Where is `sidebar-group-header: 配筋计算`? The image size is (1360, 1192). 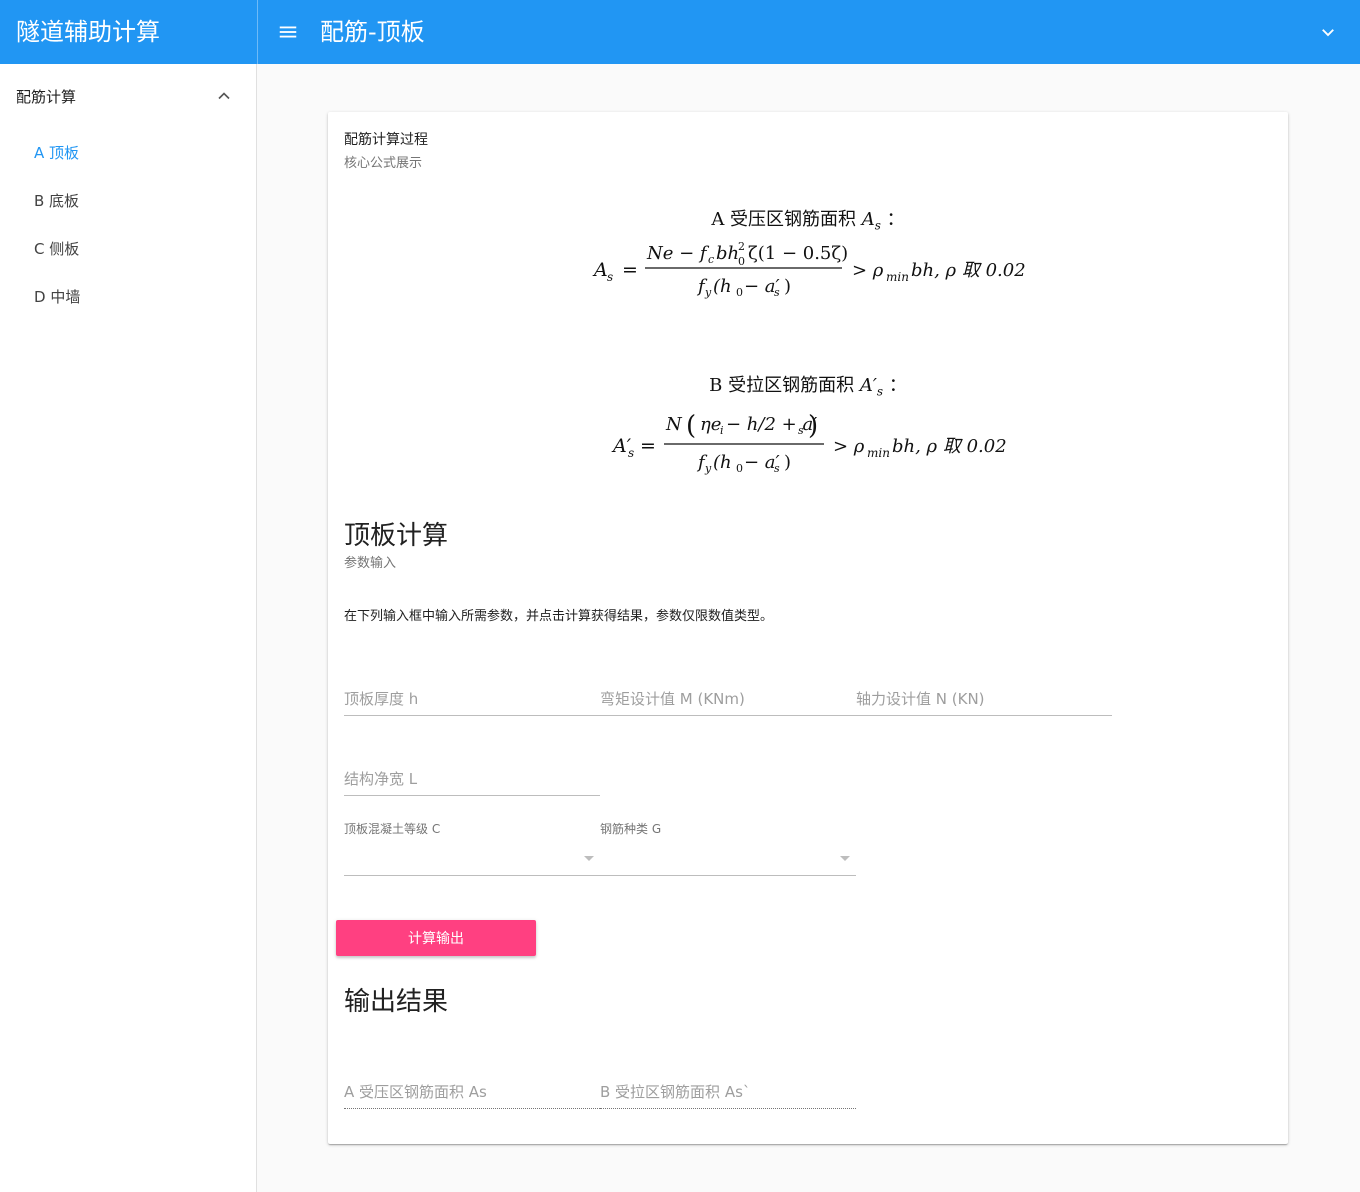 sidebar-group-header: 配筋计算 is located at coordinates (128, 96).